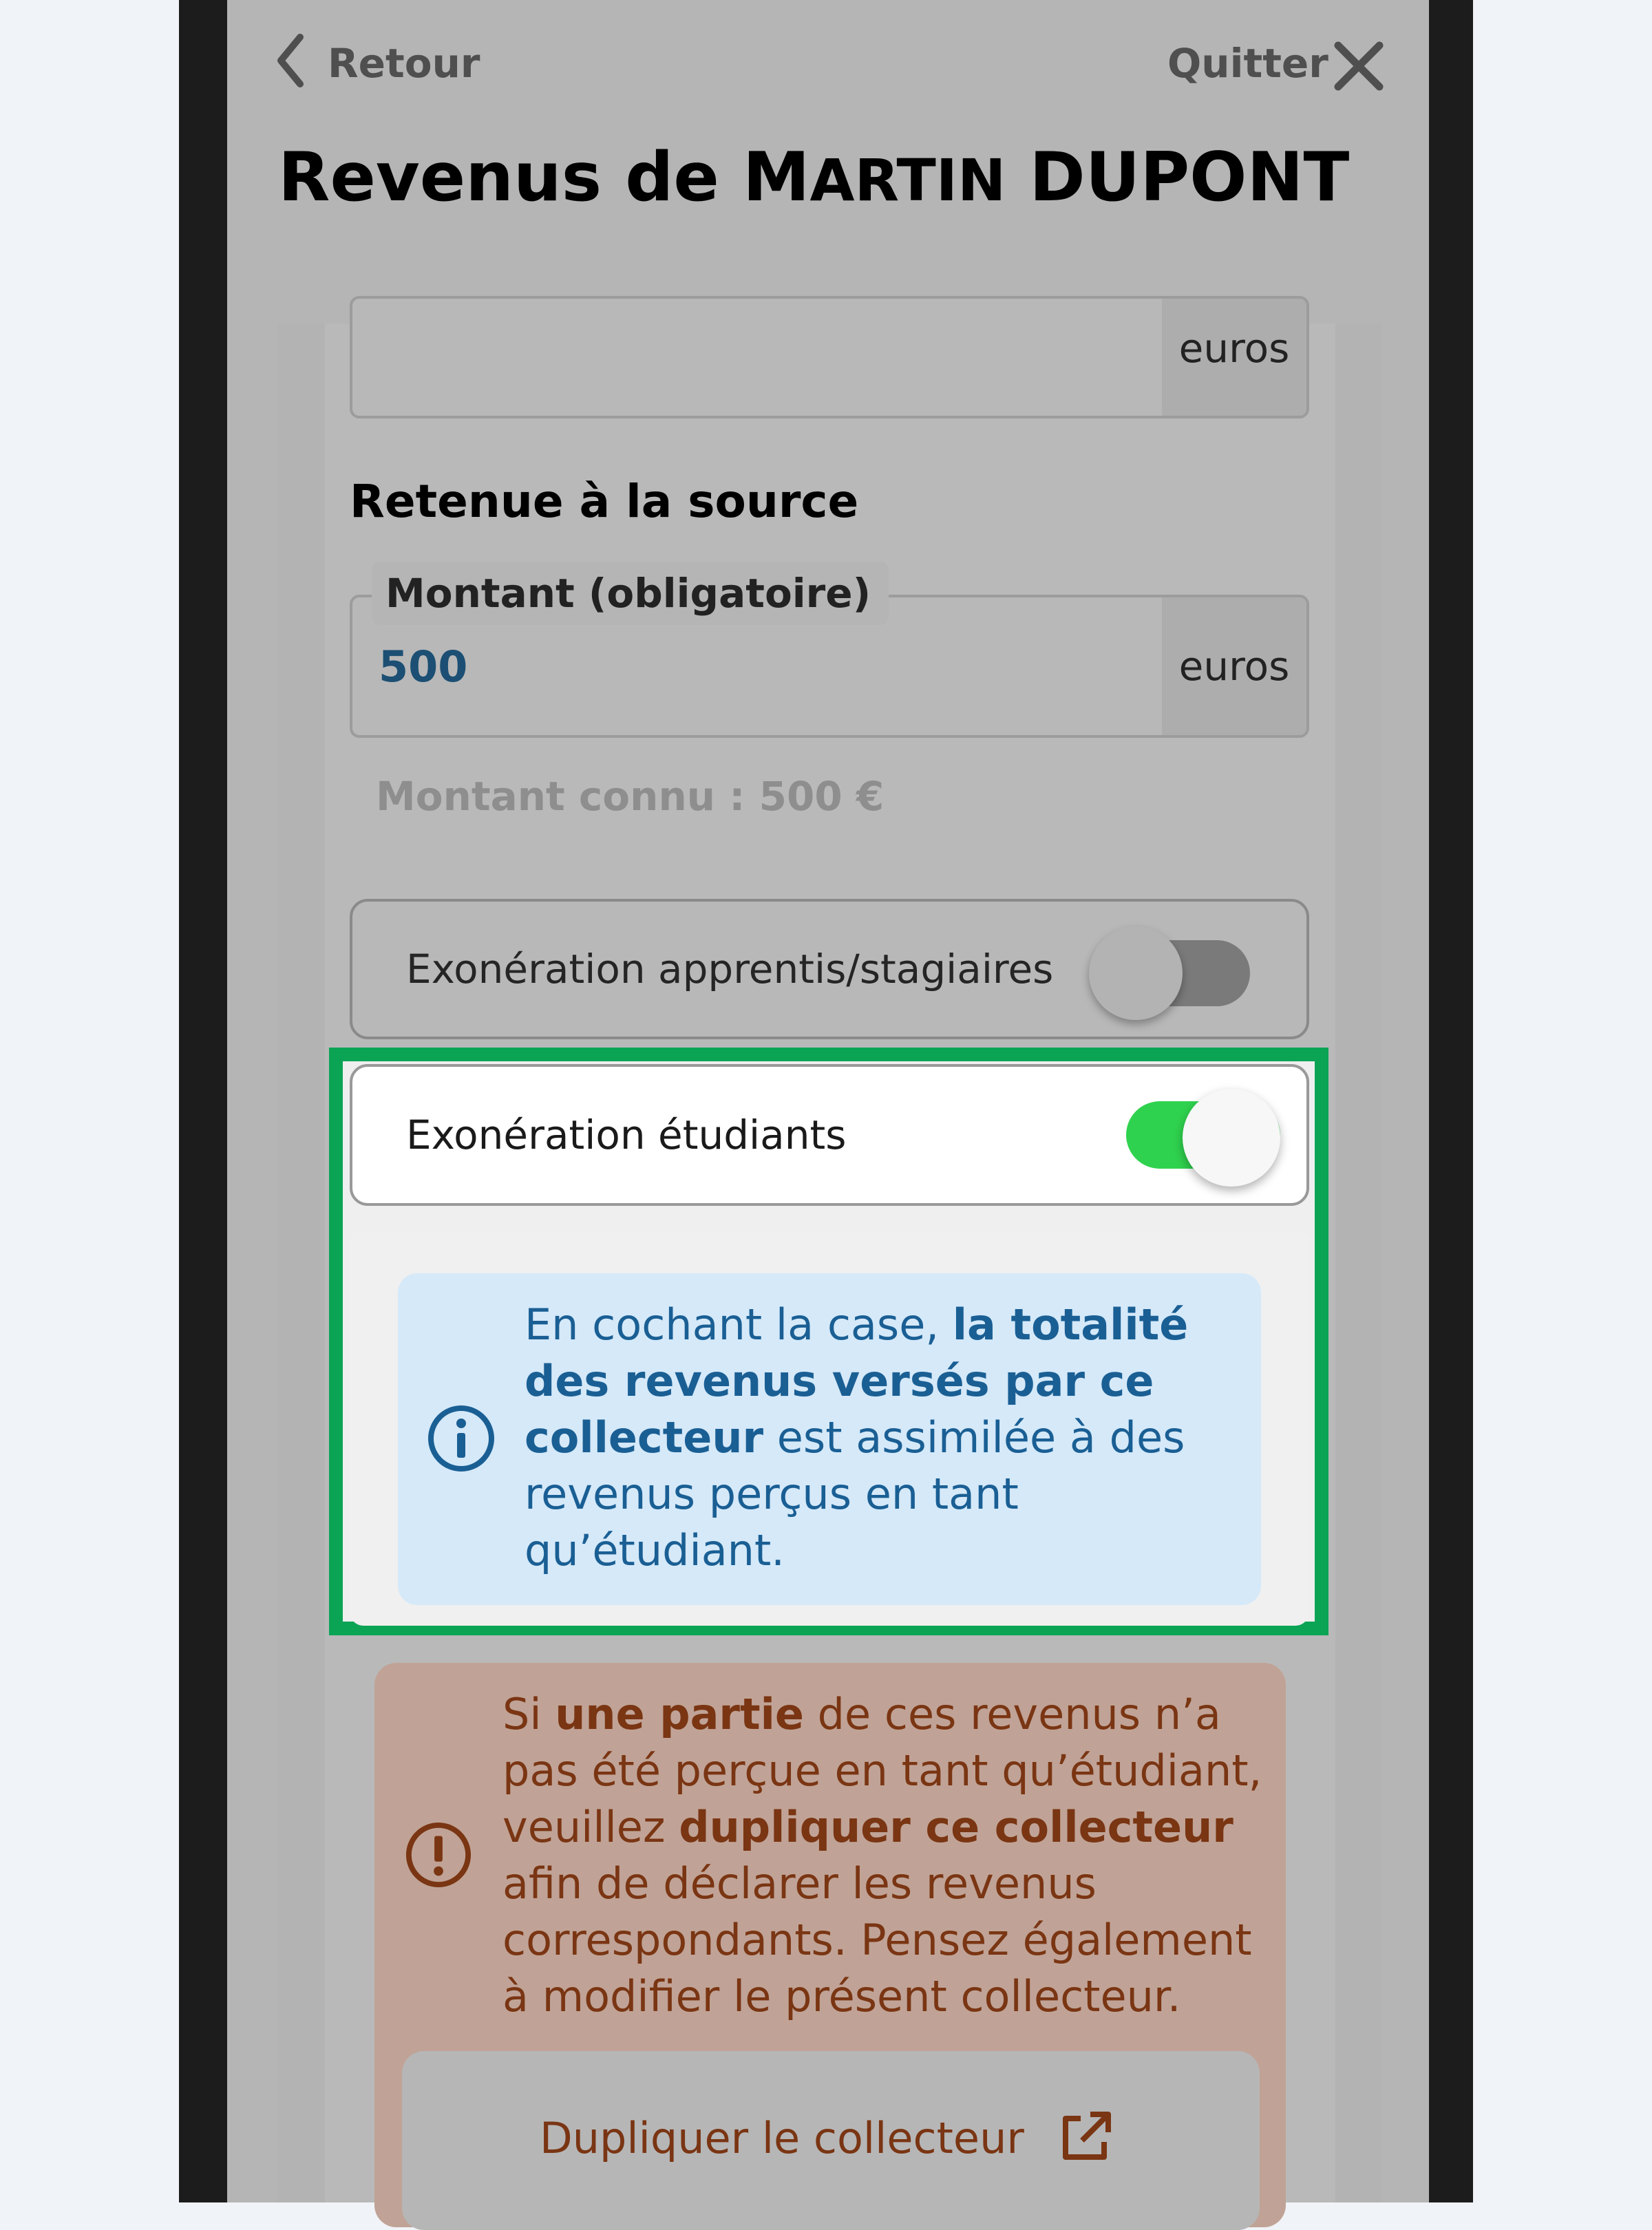 The height and width of the screenshot is (2230, 1652). Describe the element at coordinates (423, 666) in the screenshot. I see `amount-value: 500` at that location.